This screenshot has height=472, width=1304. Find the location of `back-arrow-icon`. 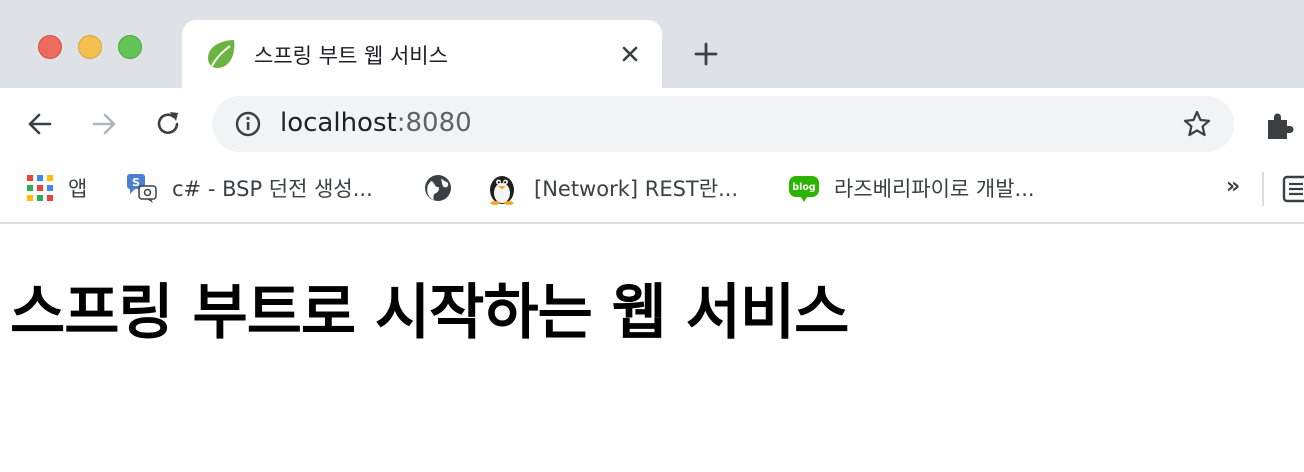

back-arrow-icon is located at coordinates (40, 124).